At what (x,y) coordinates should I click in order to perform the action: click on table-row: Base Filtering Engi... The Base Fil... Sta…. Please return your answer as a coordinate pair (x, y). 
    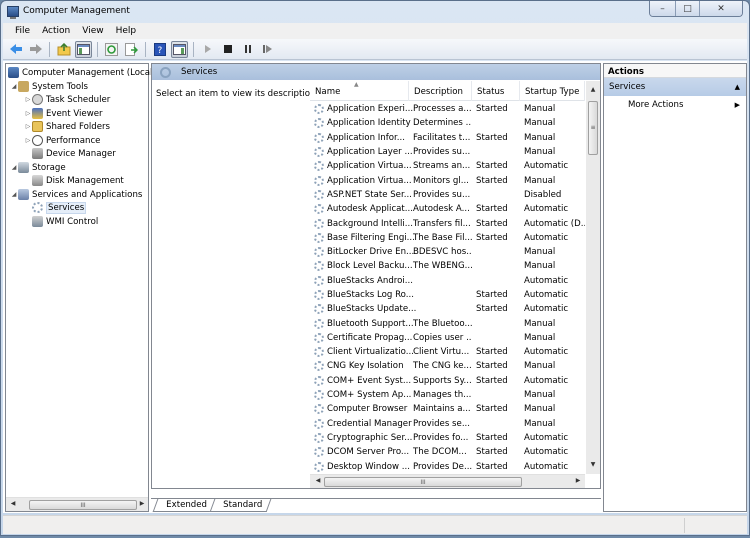
    Looking at the image, I should click on (447, 238).